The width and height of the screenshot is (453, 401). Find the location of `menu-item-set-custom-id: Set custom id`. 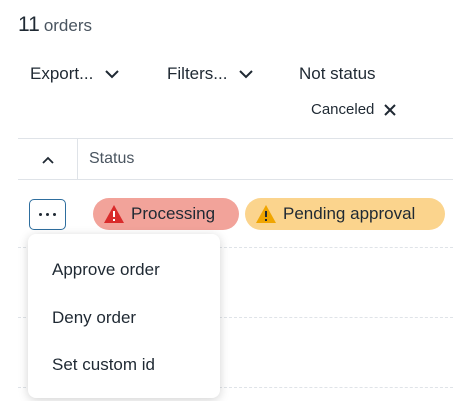

menu-item-set-custom-id: Set custom id is located at coordinates (103, 365).